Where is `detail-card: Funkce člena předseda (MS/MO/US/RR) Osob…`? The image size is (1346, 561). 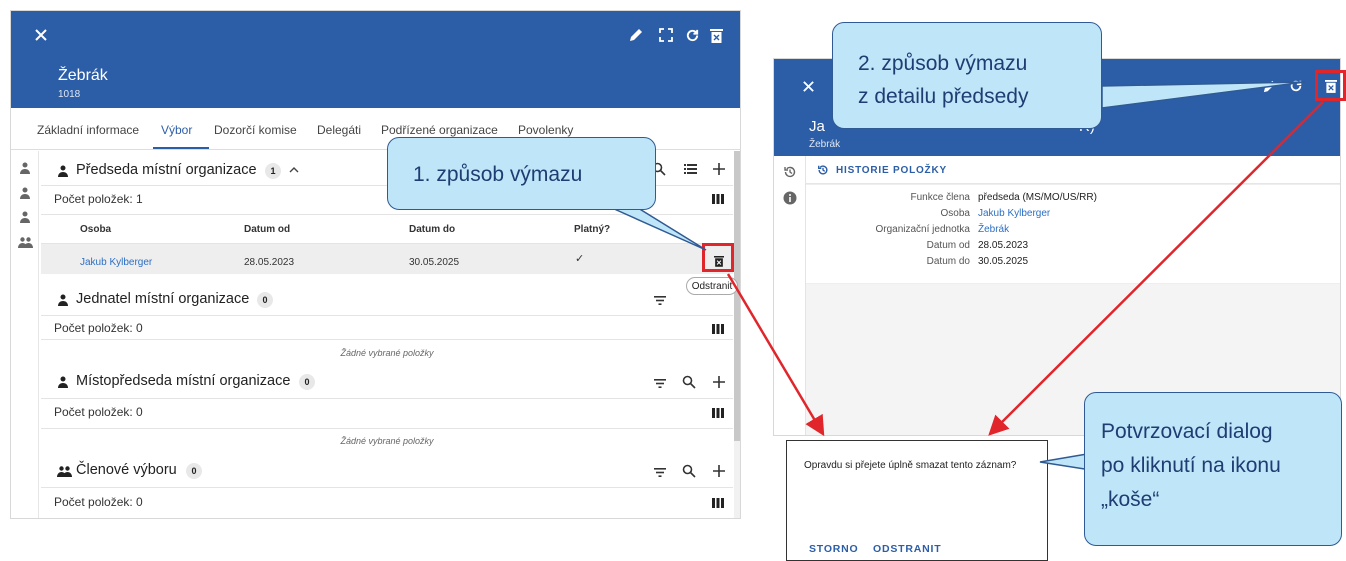
detail-card: Funkce člena předseda (MS/MO/US/RR) Osob… is located at coordinates (1073, 234).